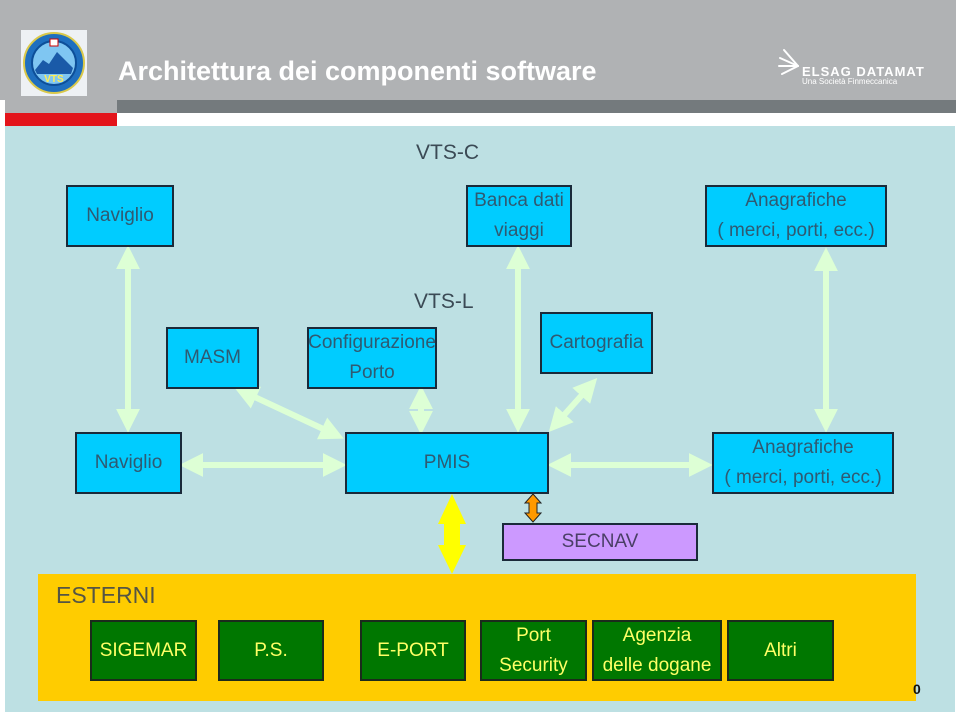  I want to click on box-text: Altri, so click(780, 650).